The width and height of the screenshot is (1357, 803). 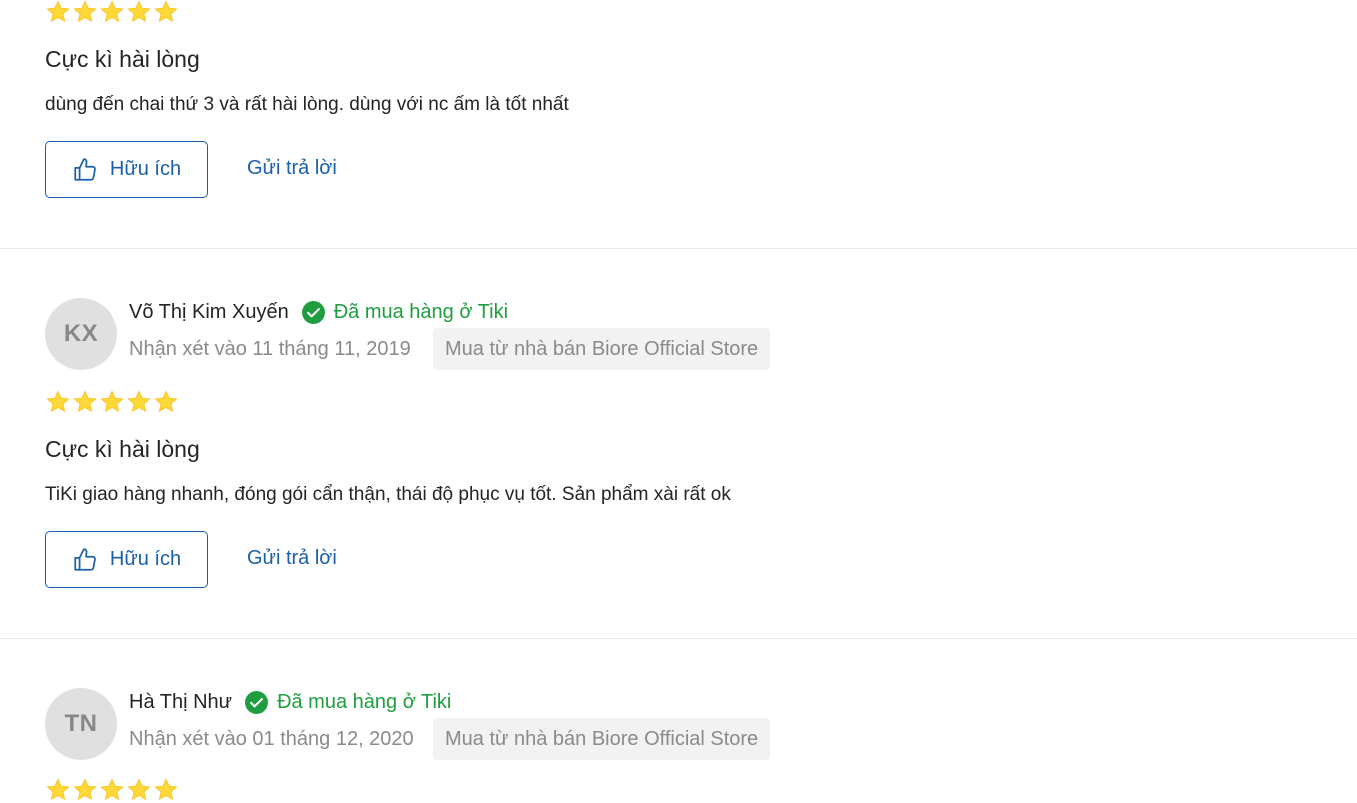 I want to click on reviewer-name: Võ Thị Kim Xuyến, so click(x=209, y=312).